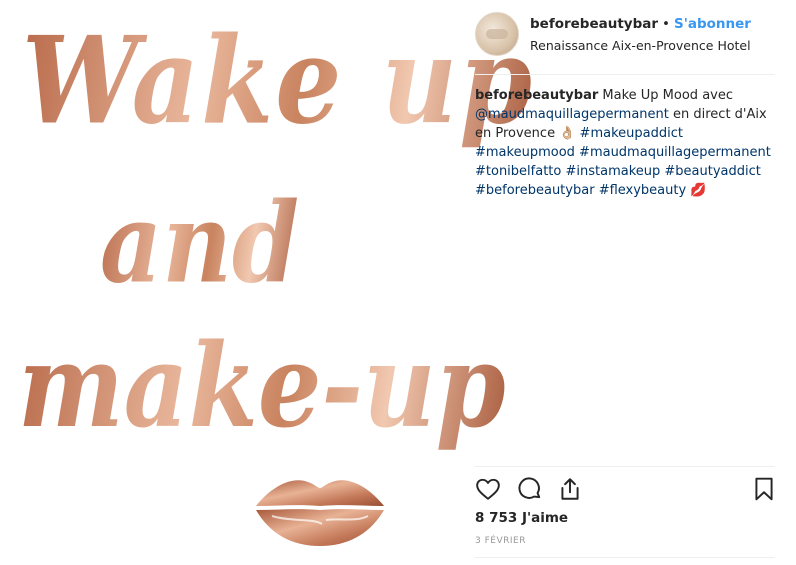 This screenshot has height=565, width=796. Describe the element at coordinates (640, 45) in the screenshot. I see `location-link: Renaissance Aix-en-Provence Hotel` at that location.